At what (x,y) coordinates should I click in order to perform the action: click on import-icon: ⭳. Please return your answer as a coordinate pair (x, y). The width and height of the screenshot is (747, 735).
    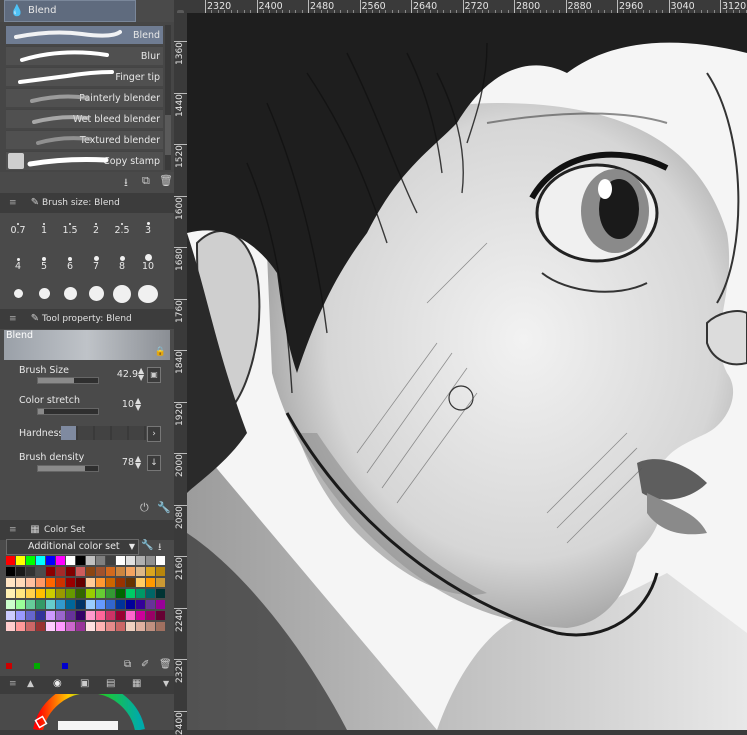
    Looking at the image, I should click on (160, 548).